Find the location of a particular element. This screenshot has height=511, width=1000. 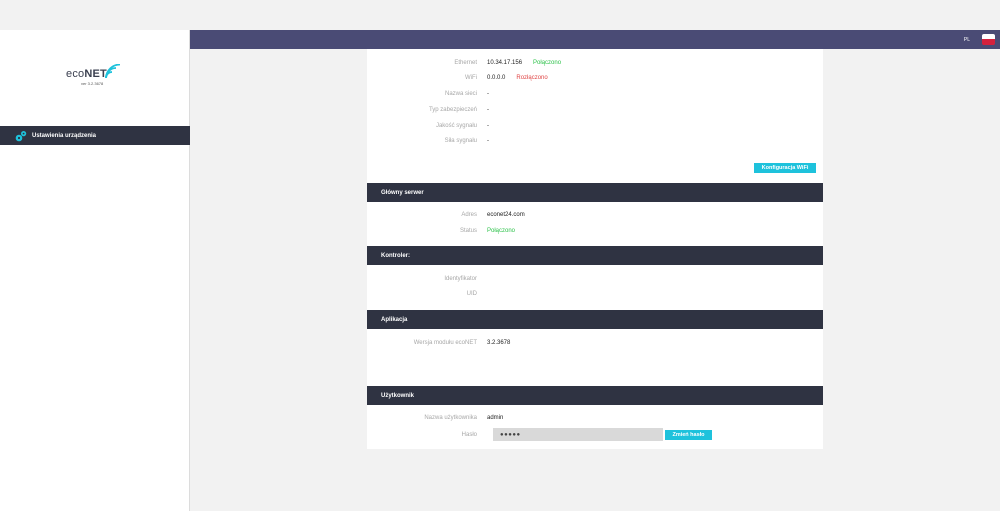

ethernet-status: Połączono is located at coordinates (547, 63).